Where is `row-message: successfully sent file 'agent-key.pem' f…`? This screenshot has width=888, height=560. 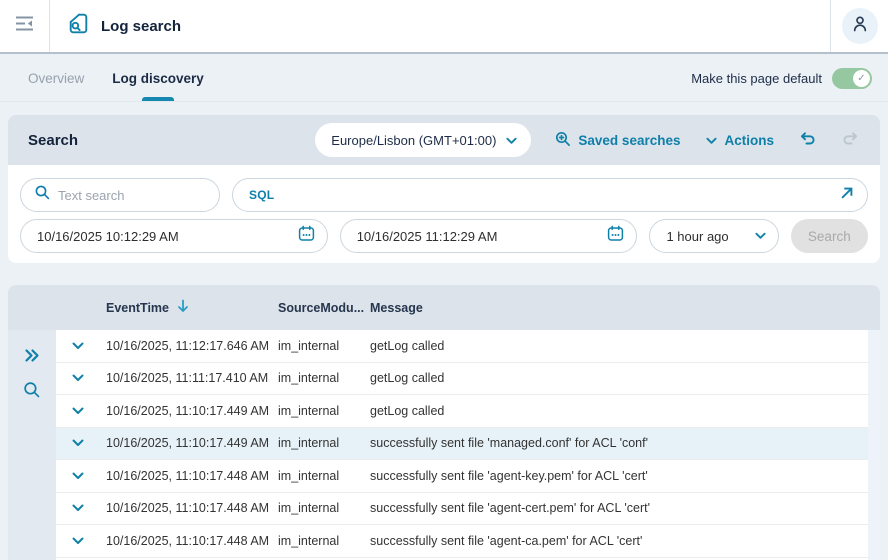
row-message: successfully sent file 'agent-key.pem' f… is located at coordinates (509, 475).